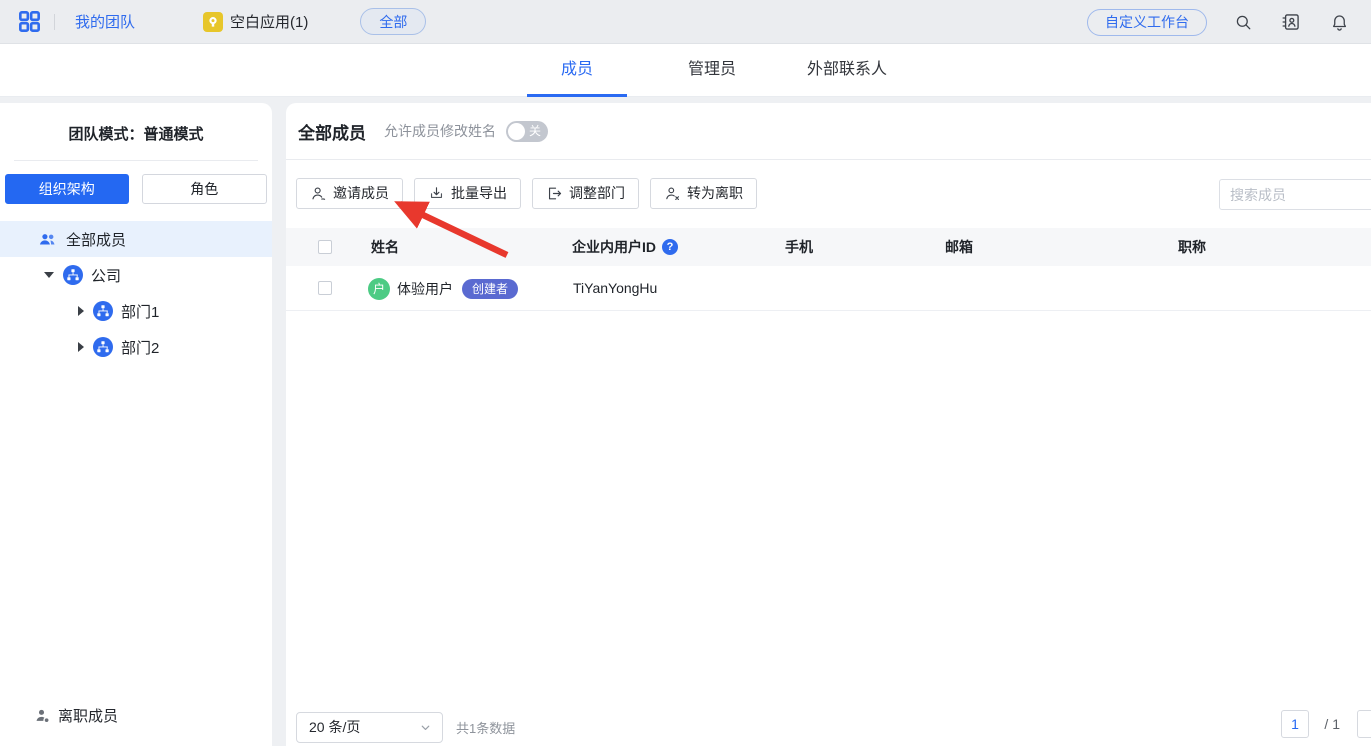 The image size is (1371, 746). Describe the element at coordinates (1192, 247) in the screenshot. I see `col-job-title: 职称` at that location.